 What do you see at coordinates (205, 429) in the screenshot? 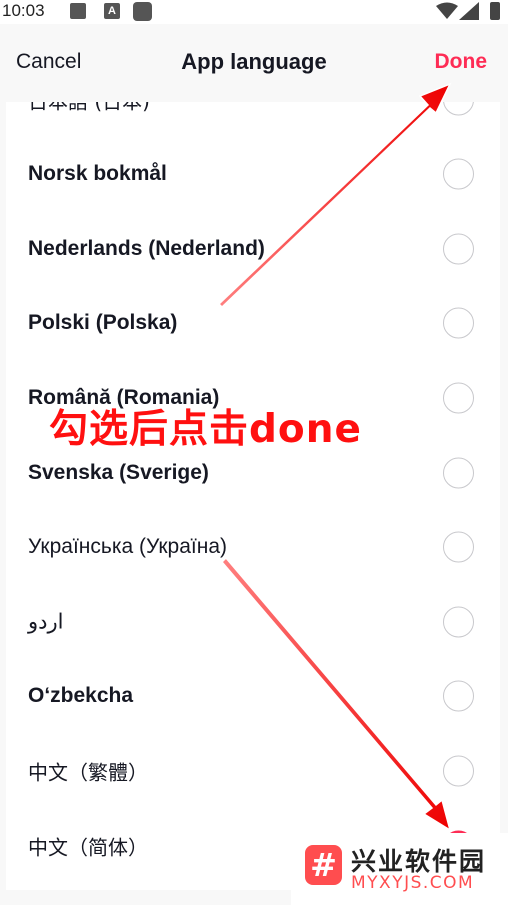
I see `annotation-text: 勾选后点击done` at bounding box center [205, 429].